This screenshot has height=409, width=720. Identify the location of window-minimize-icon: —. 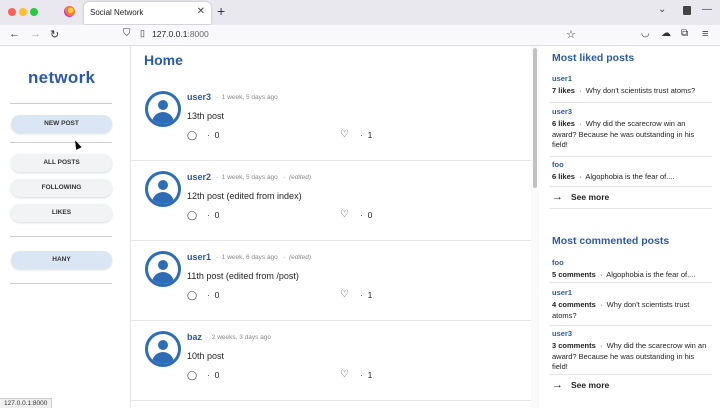
(707, 9).